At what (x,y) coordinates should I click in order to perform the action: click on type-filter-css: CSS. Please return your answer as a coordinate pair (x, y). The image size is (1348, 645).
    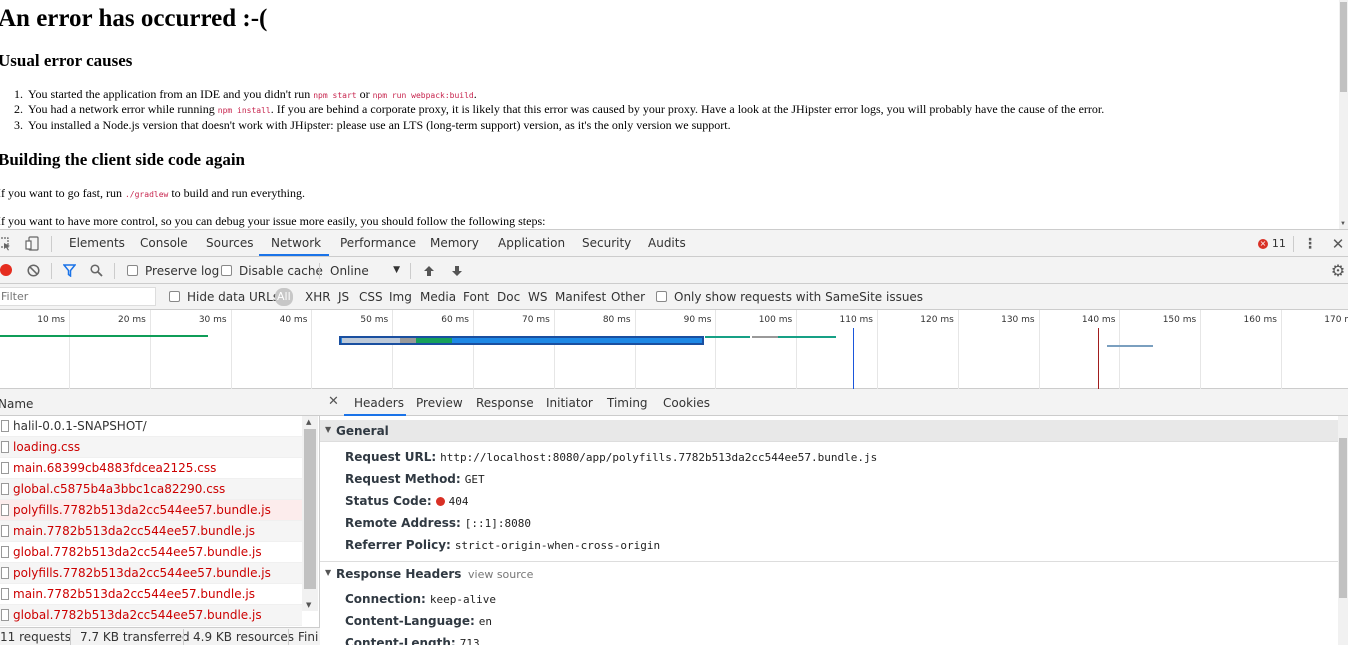
    Looking at the image, I should click on (371, 297).